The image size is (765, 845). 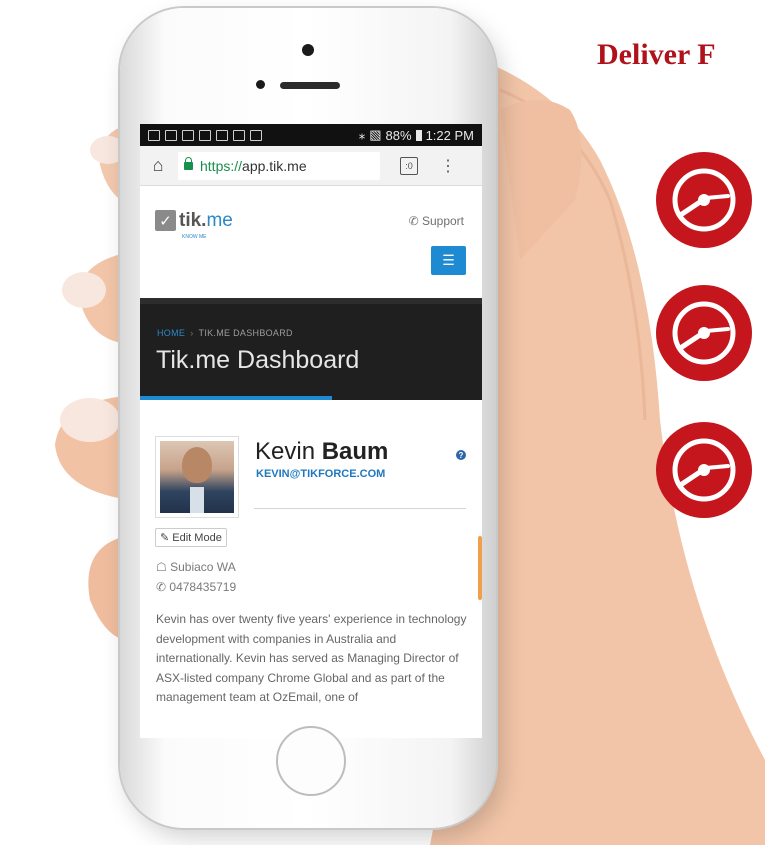 What do you see at coordinates (236, 398) in the screenshot?
I see `banner-accent-bar` at bounding box center [236, 398].